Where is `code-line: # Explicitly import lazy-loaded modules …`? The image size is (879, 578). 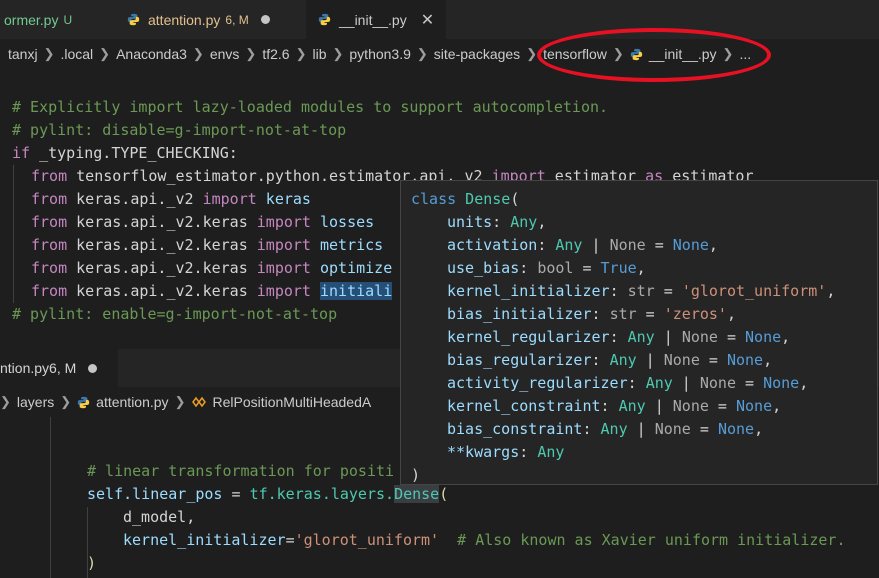
code-line: # Explicitly import lazy-loaded modules … is located at coordinates (310, 107).